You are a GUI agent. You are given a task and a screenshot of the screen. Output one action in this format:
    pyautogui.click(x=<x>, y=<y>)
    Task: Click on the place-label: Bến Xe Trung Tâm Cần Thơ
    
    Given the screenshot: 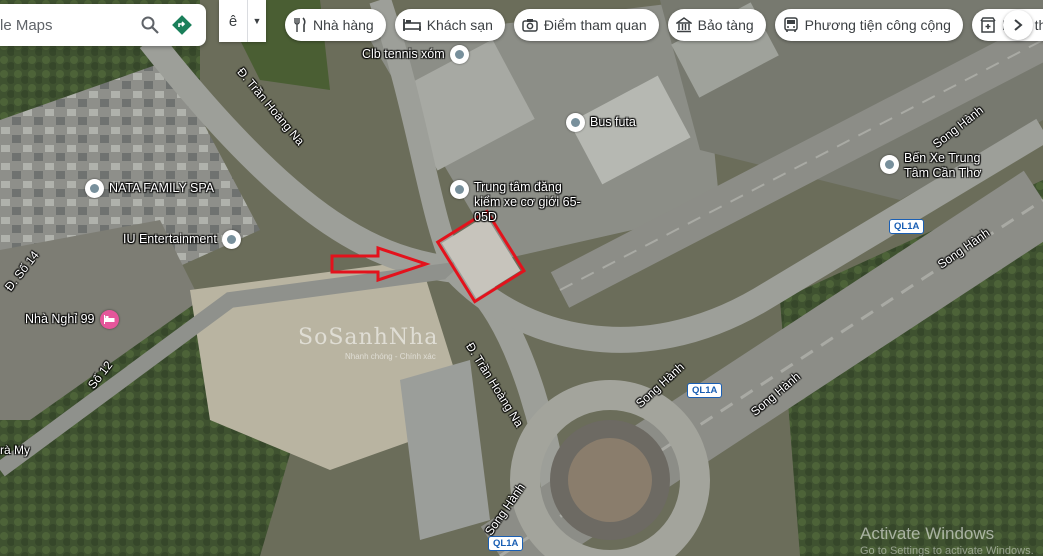 What is the action you would take?
    pyautogui.click(x=943, y=165)
    